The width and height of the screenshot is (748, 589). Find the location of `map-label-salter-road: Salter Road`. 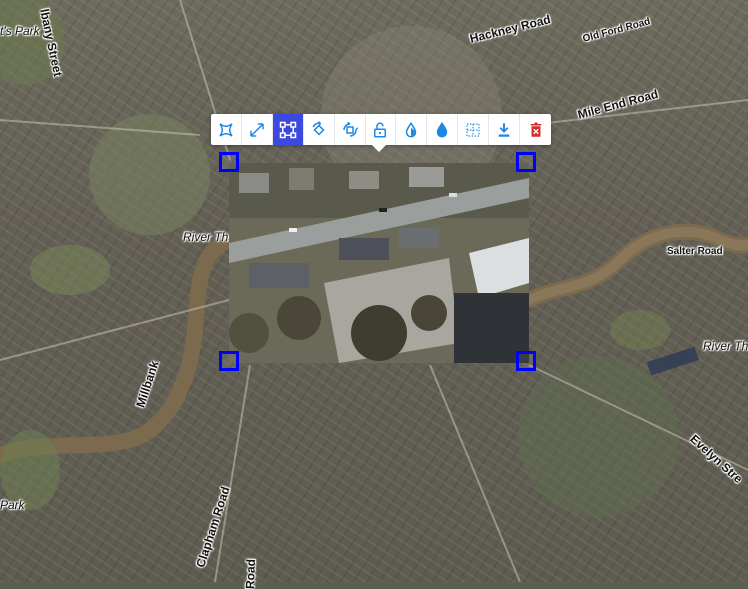

map-label-salter-road: Salter Road is located at coordinates (695, 251).